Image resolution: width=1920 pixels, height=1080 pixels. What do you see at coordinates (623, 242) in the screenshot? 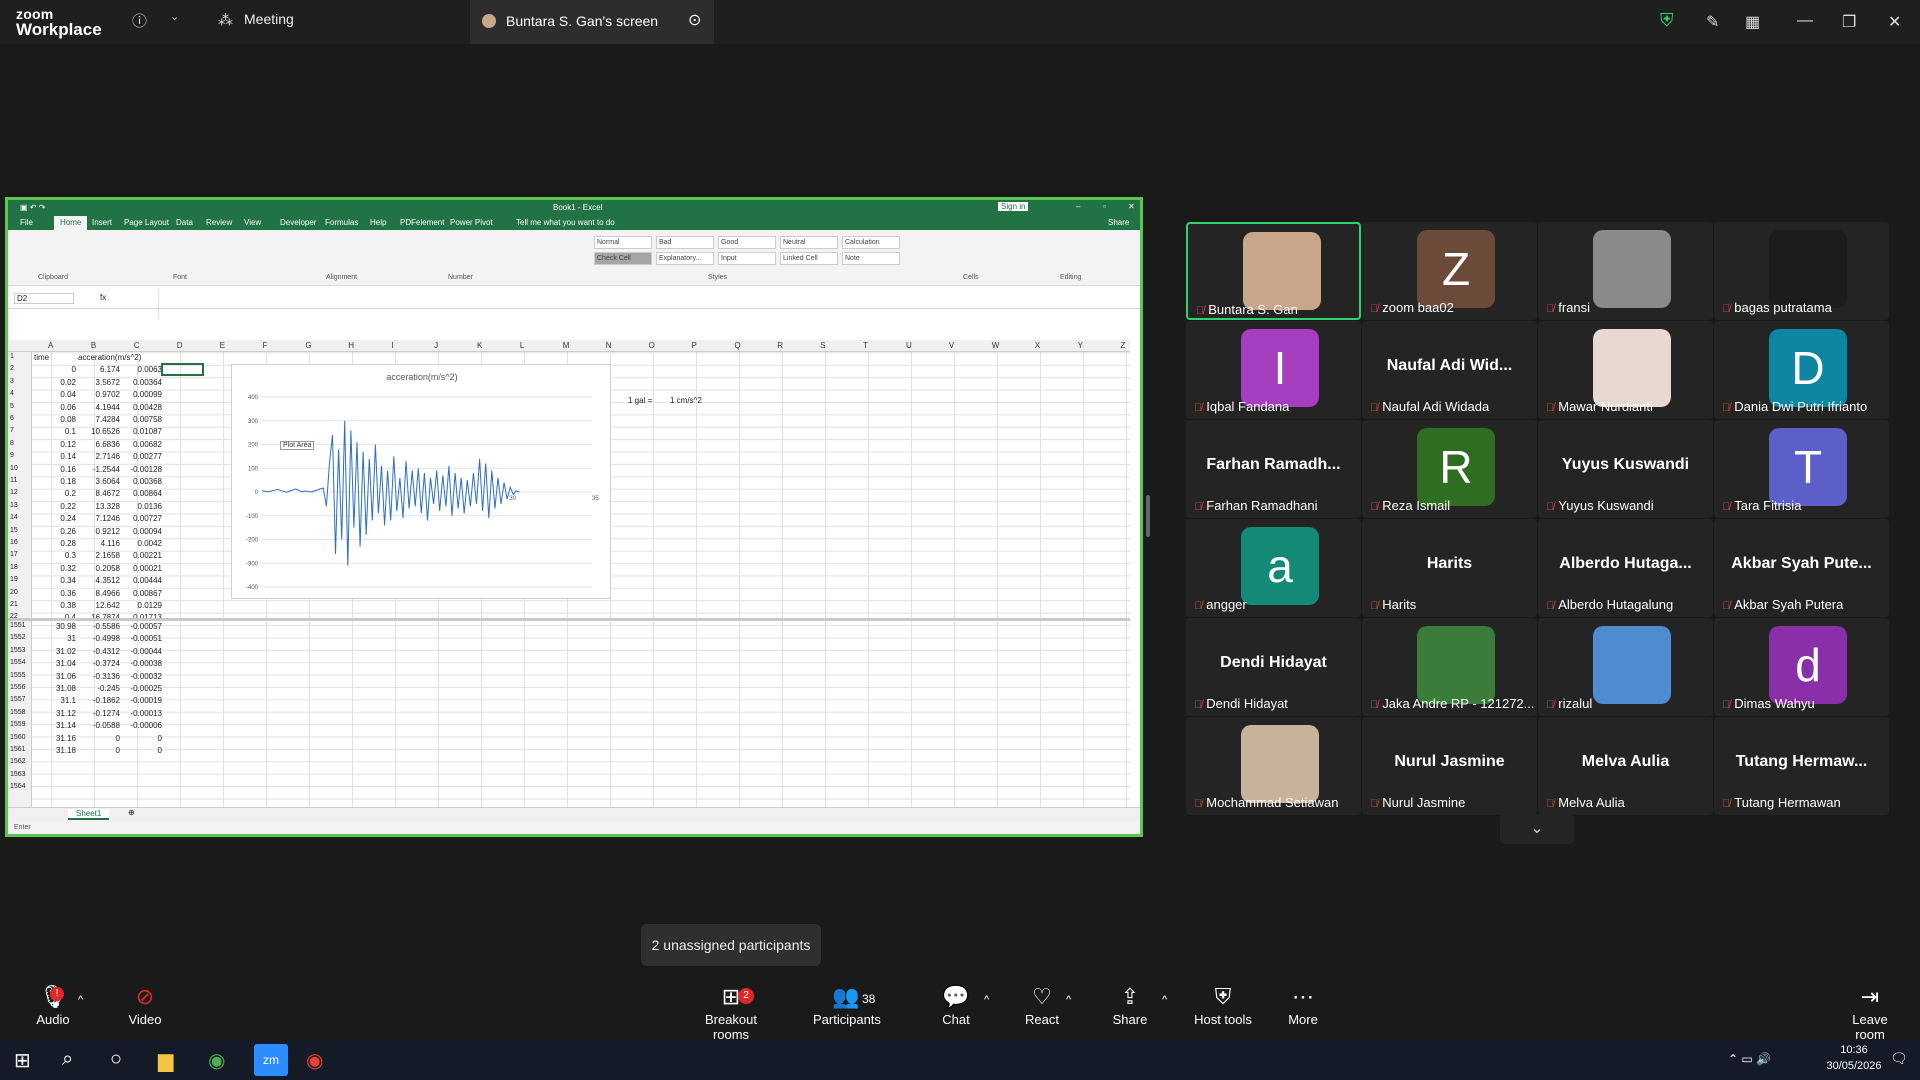
I see `cell-style-option: Normal` at bounding box center [623, 242].